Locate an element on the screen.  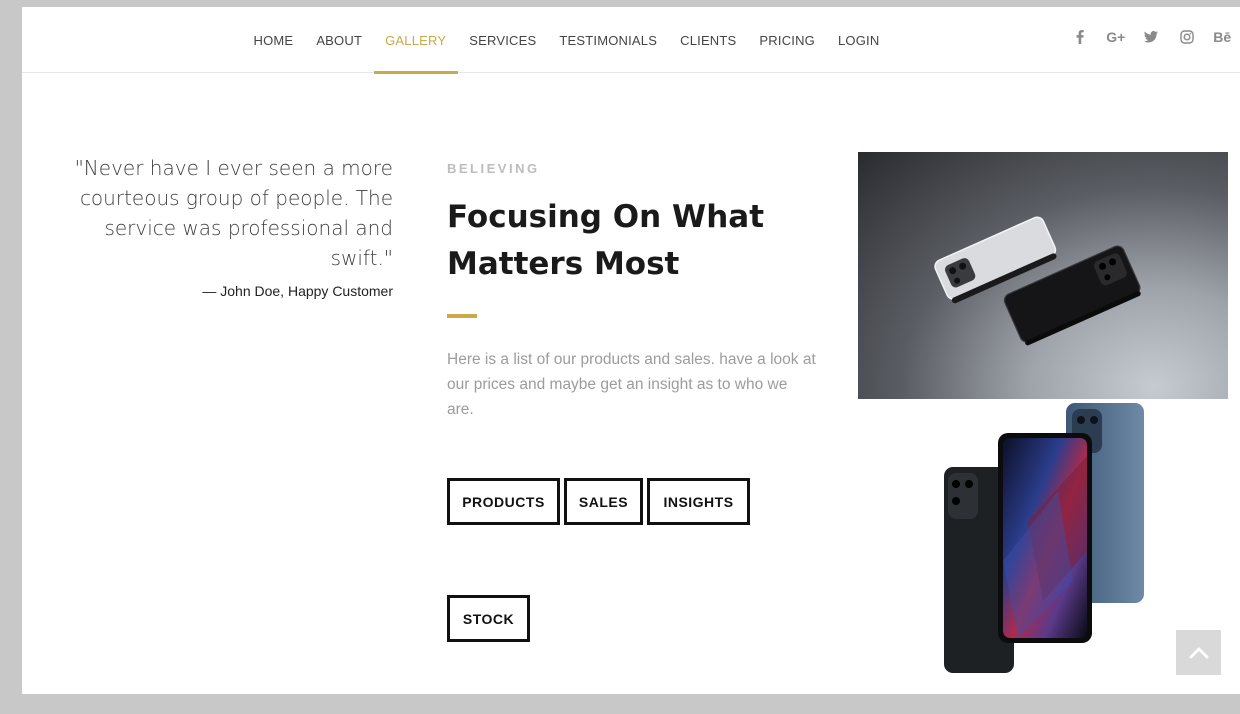
google-plus-icon: G+ is located at coordinates (1116, 37).